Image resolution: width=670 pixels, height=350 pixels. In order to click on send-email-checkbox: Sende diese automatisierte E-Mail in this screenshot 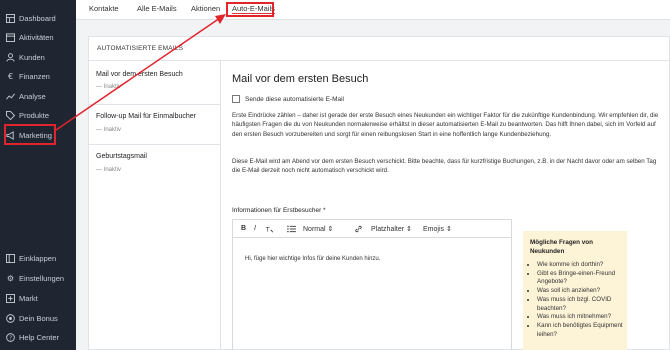, I will do `click(288, 99)`.